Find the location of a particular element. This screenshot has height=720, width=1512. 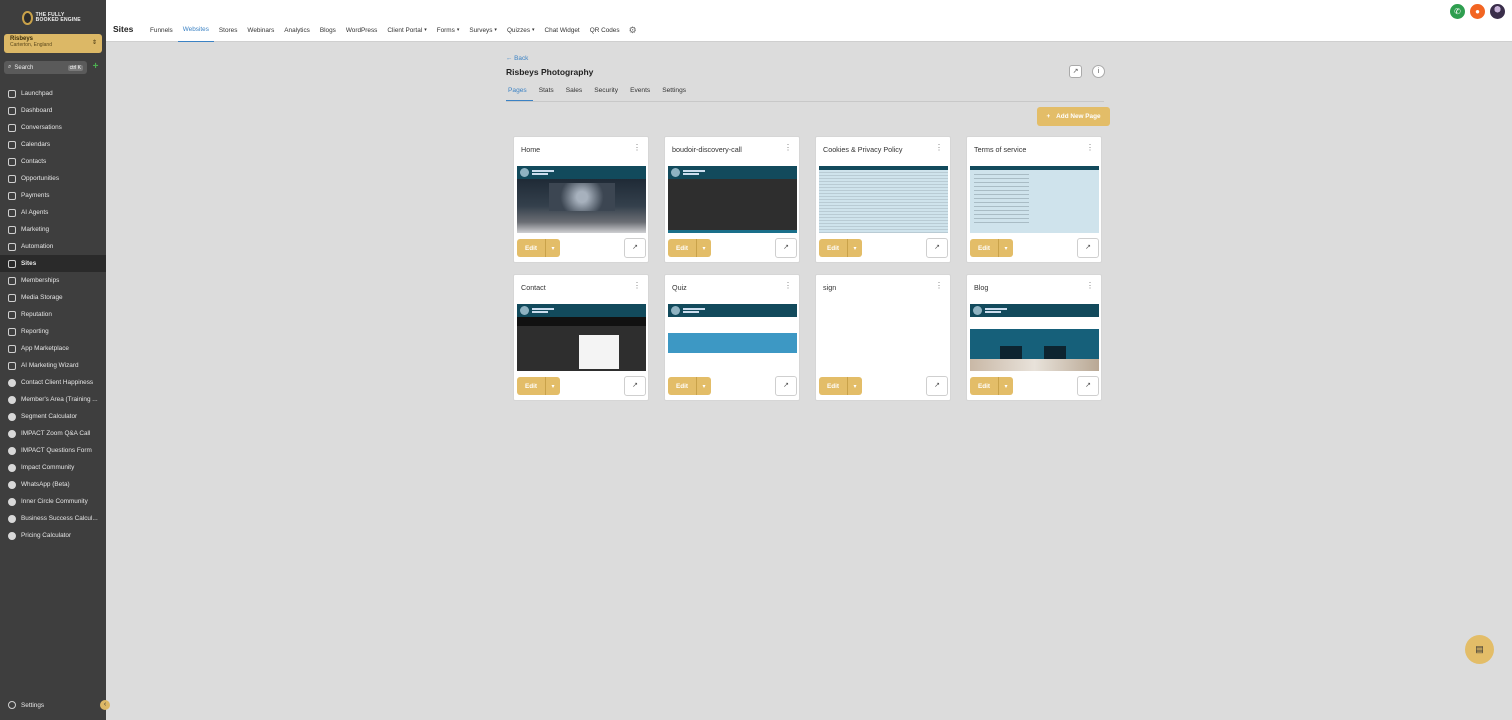

open-site-external-icon: ↗ is located at coordinates (1075, 71).